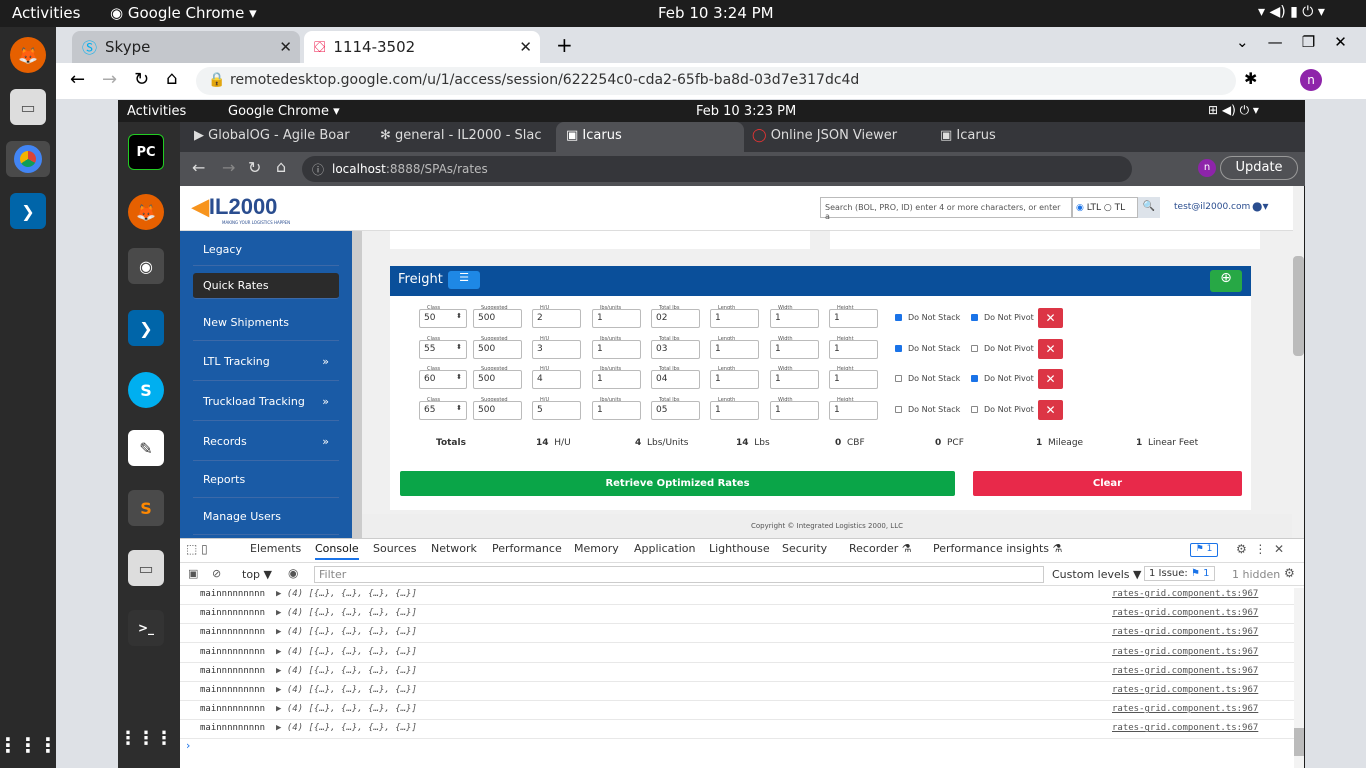 The width and height of the screenshot is (1366, 768). Describe the element at coordinates (1204, 550) in the screenshot. I see `issues-badge: ⚑ 1` at that location.